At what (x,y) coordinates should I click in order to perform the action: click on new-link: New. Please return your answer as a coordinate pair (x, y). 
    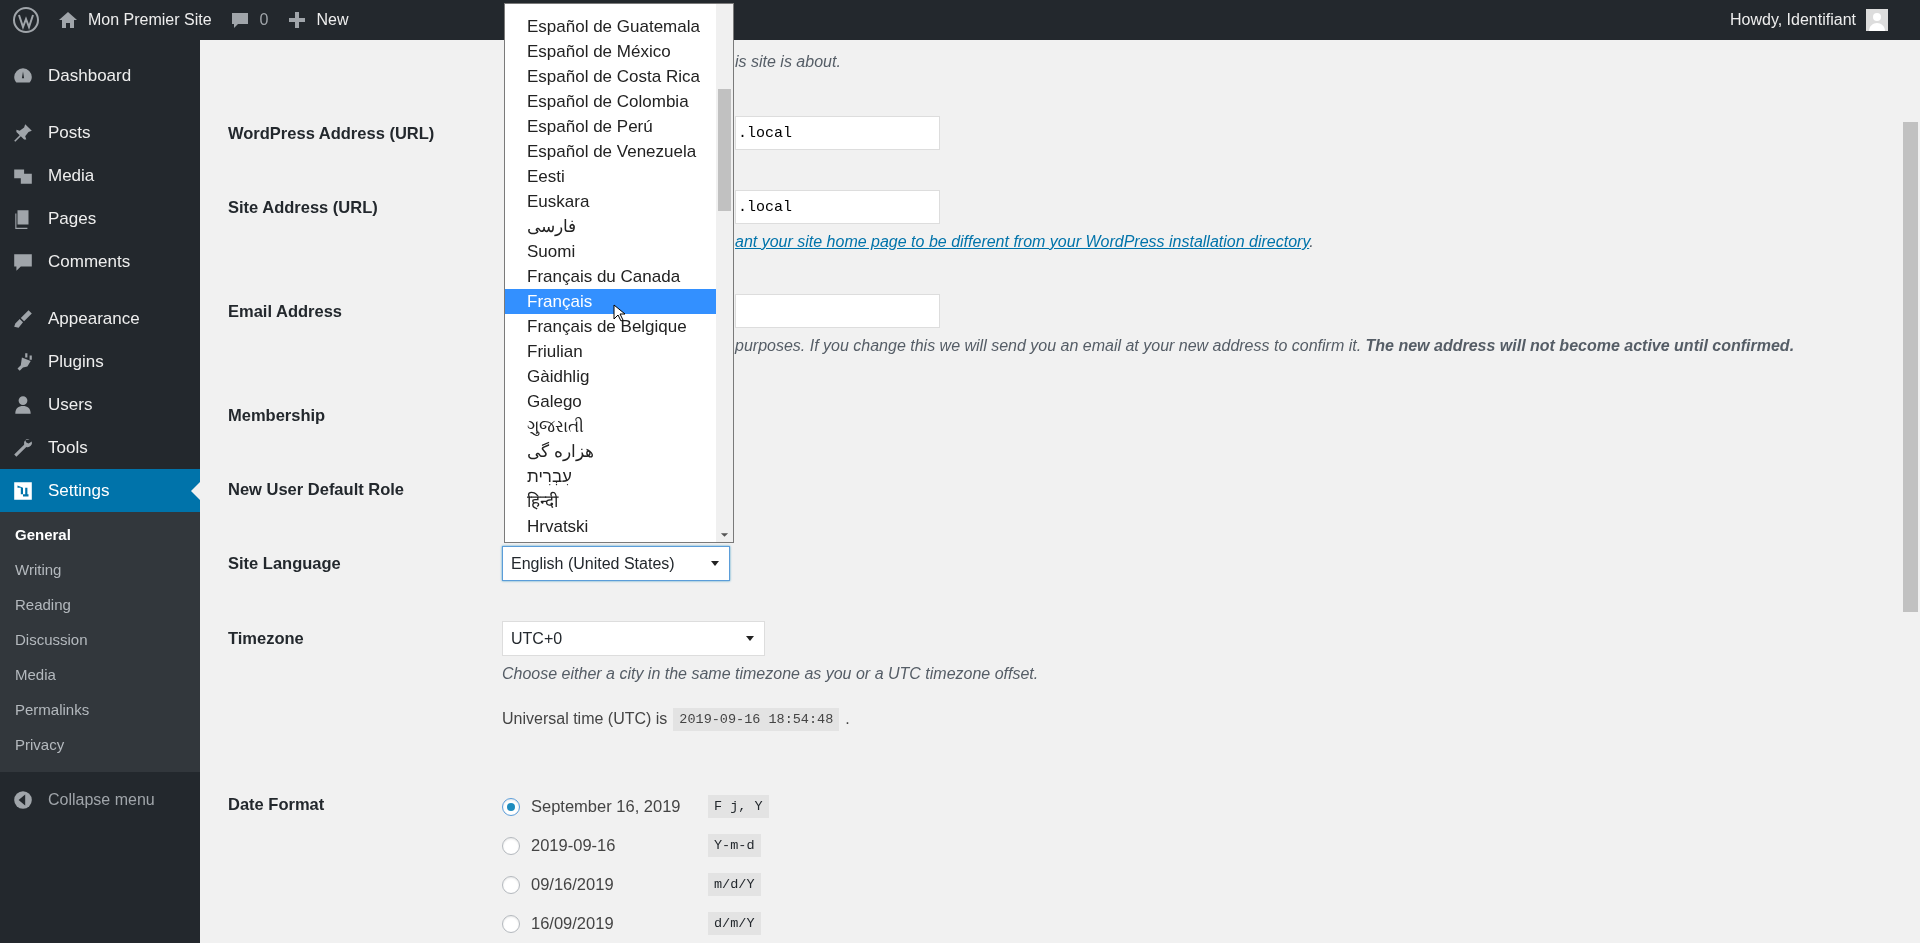
    Looking at the image, I should click on (332, 20).